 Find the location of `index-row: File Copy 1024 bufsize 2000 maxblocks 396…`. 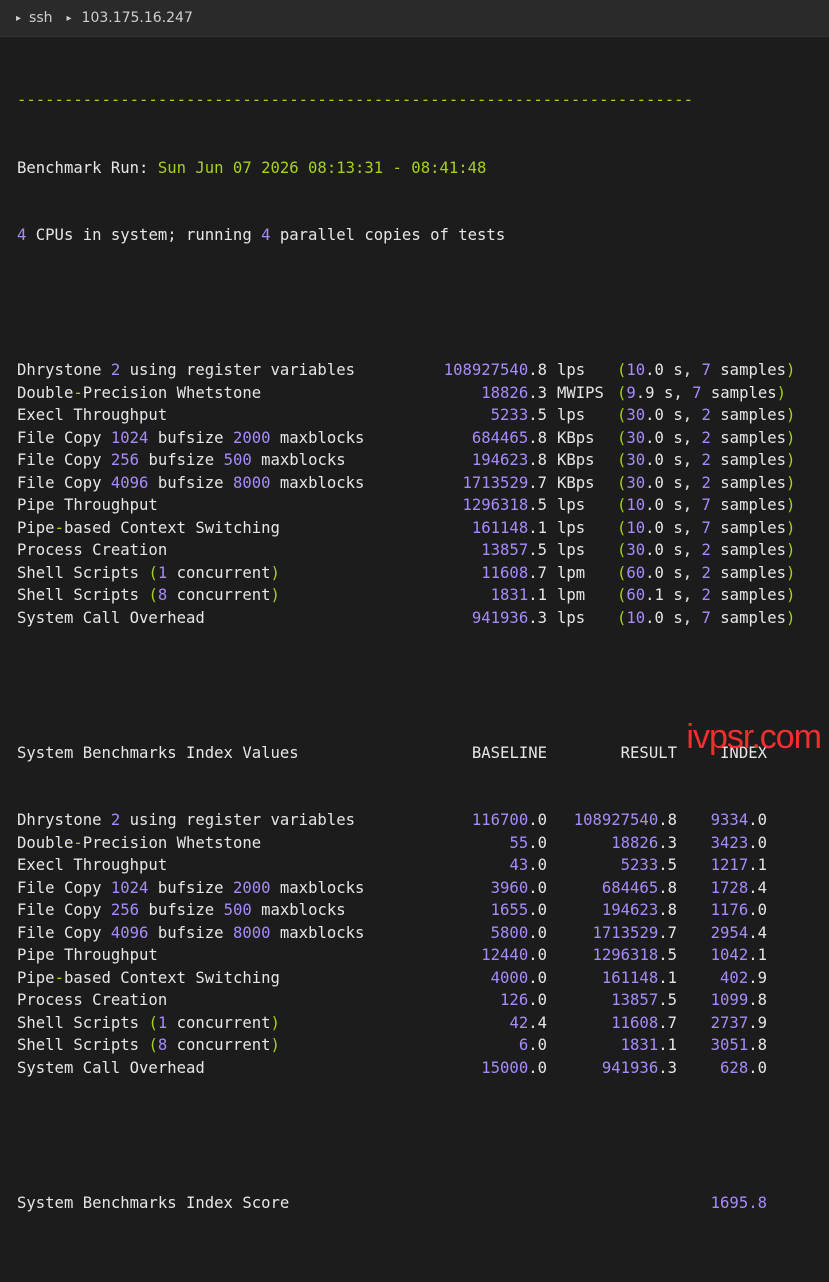

index-row: File Copy 1024 bufsize 2000 maxblocks 396… is located at coordinates (419, 888).